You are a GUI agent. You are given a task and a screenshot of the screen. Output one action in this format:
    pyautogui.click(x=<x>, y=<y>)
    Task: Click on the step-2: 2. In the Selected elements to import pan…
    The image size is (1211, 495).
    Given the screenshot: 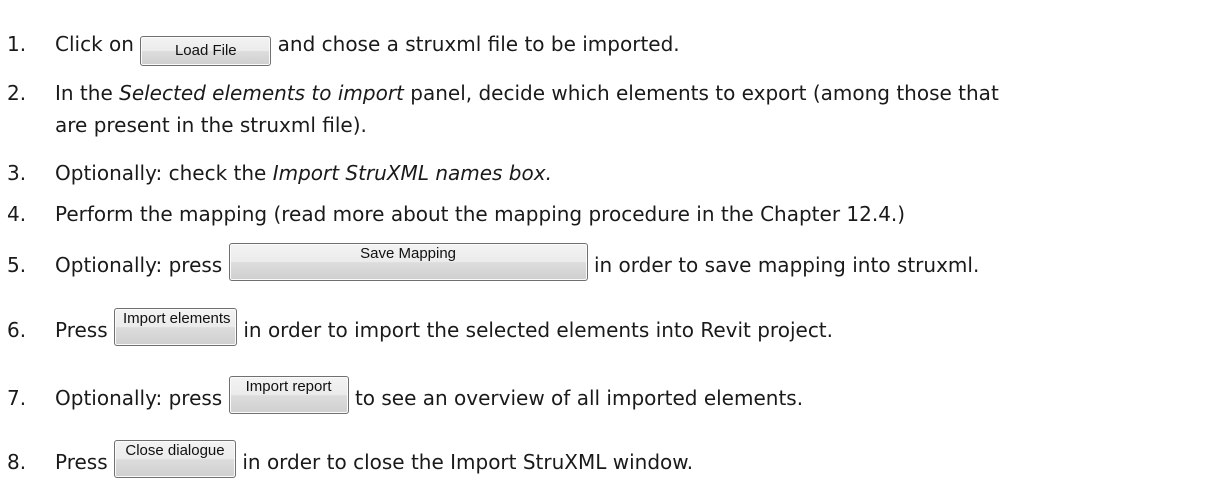 What is the action you would take?
    pyautogui.click(x=597, y=107)
    